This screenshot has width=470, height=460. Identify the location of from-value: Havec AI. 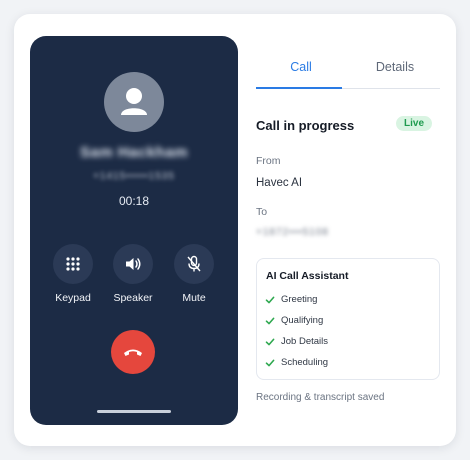
(279, 183).